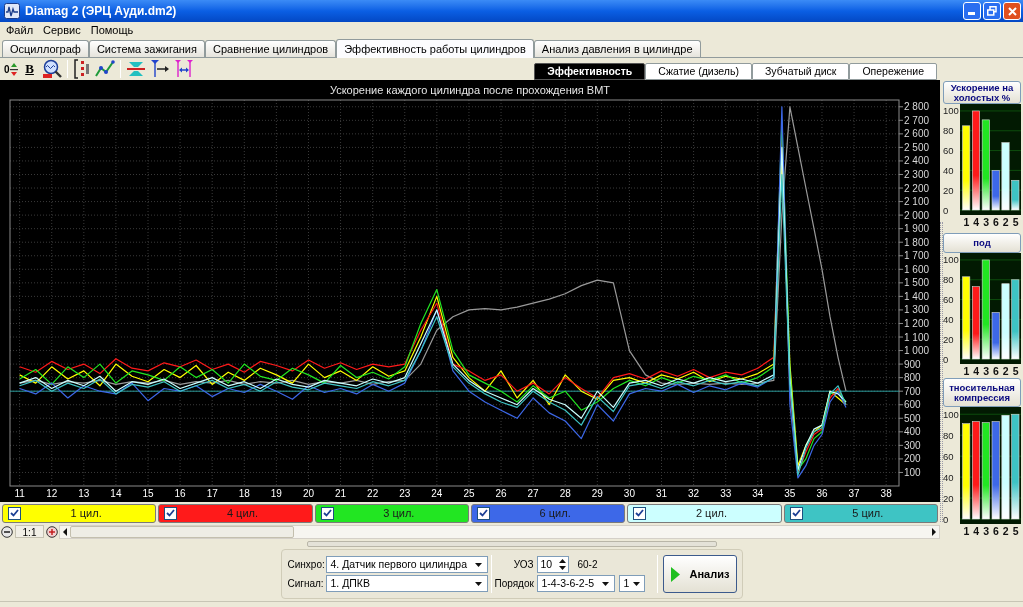 This screenshot has width=1023, height=607. I want to click on axis-label: 800, so click(912, 378).